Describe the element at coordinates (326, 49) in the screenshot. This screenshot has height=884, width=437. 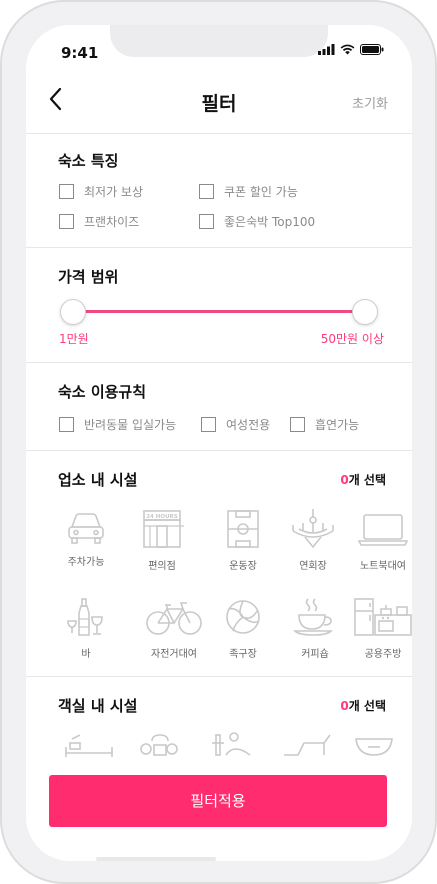
I see `signal-icon` at that location.